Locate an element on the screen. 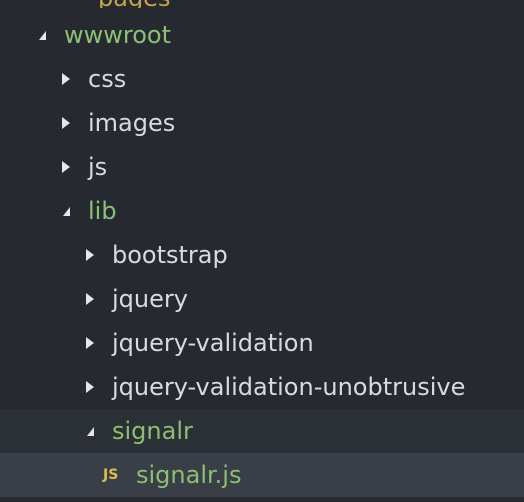  tree-folder-images: images is located at coordinates (262, 123).